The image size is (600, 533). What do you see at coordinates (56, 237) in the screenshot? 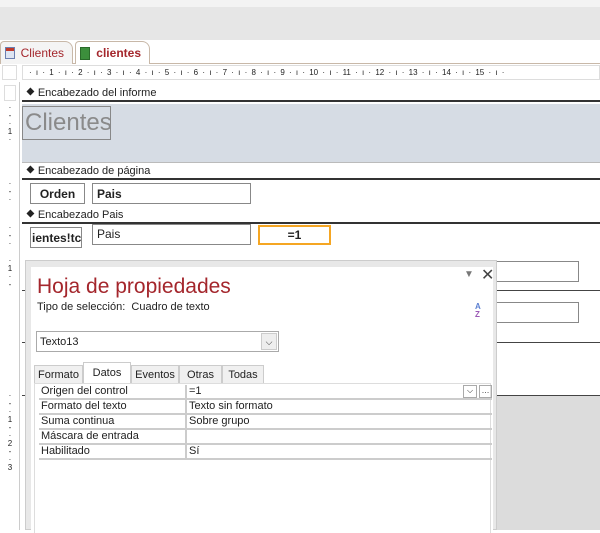
I see `clientes-field: ientes!tc` at bounding box center [56, 237].